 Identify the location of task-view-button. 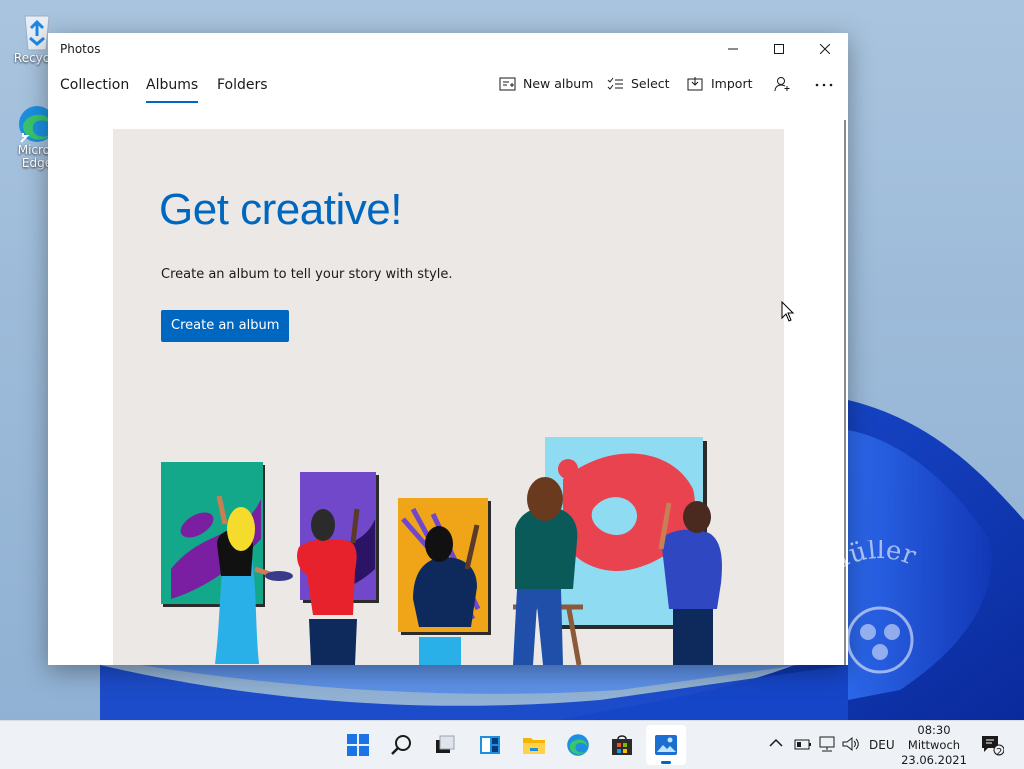
(445, 745).